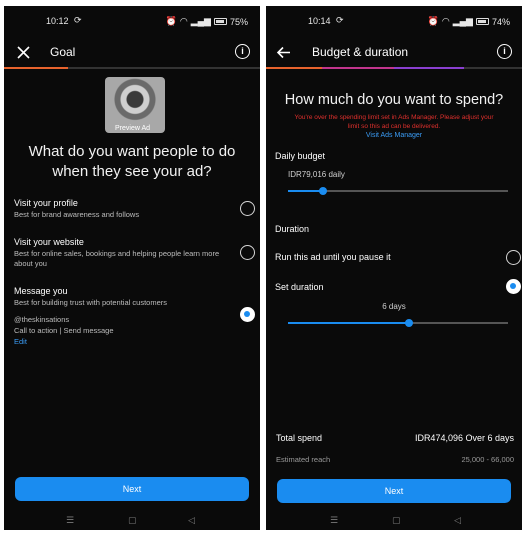 This screenshot has width=526, height=533. I want to click on system-icons: ⏰ ◠ ▂▄▆ 75%, so click(207, 21).